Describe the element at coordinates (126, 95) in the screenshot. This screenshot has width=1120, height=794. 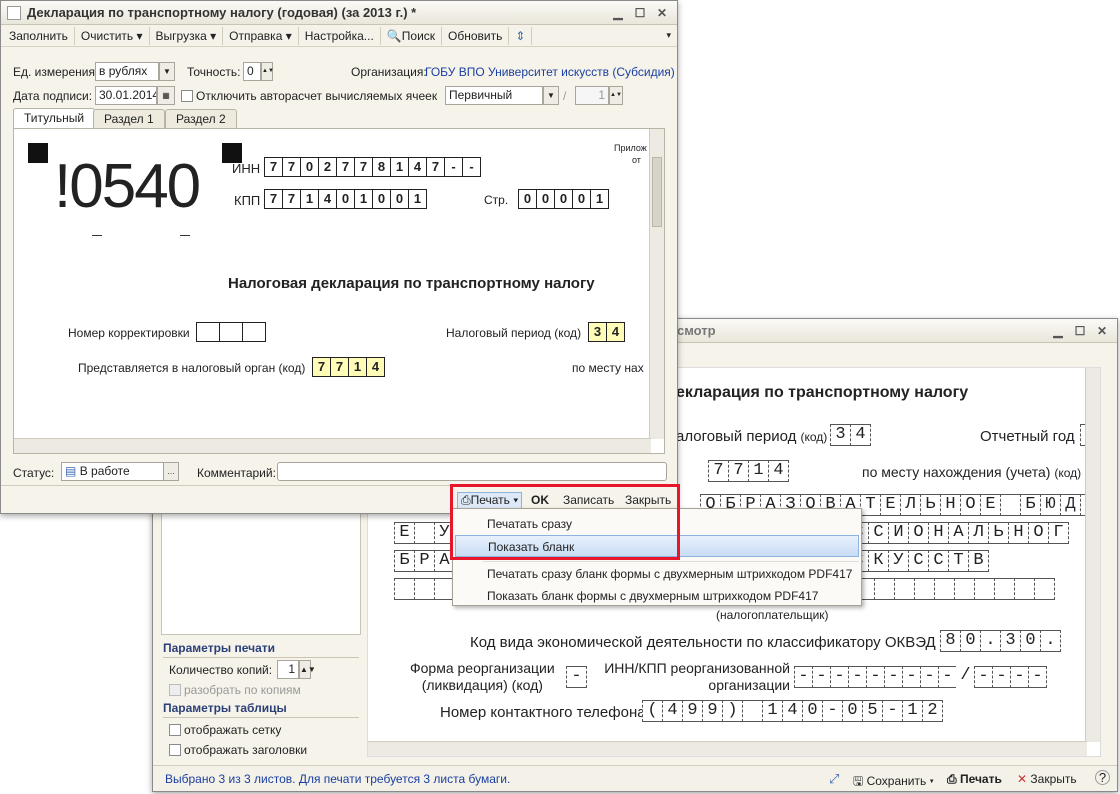
I see `sign-date-input: 30.01.2014` at that location.